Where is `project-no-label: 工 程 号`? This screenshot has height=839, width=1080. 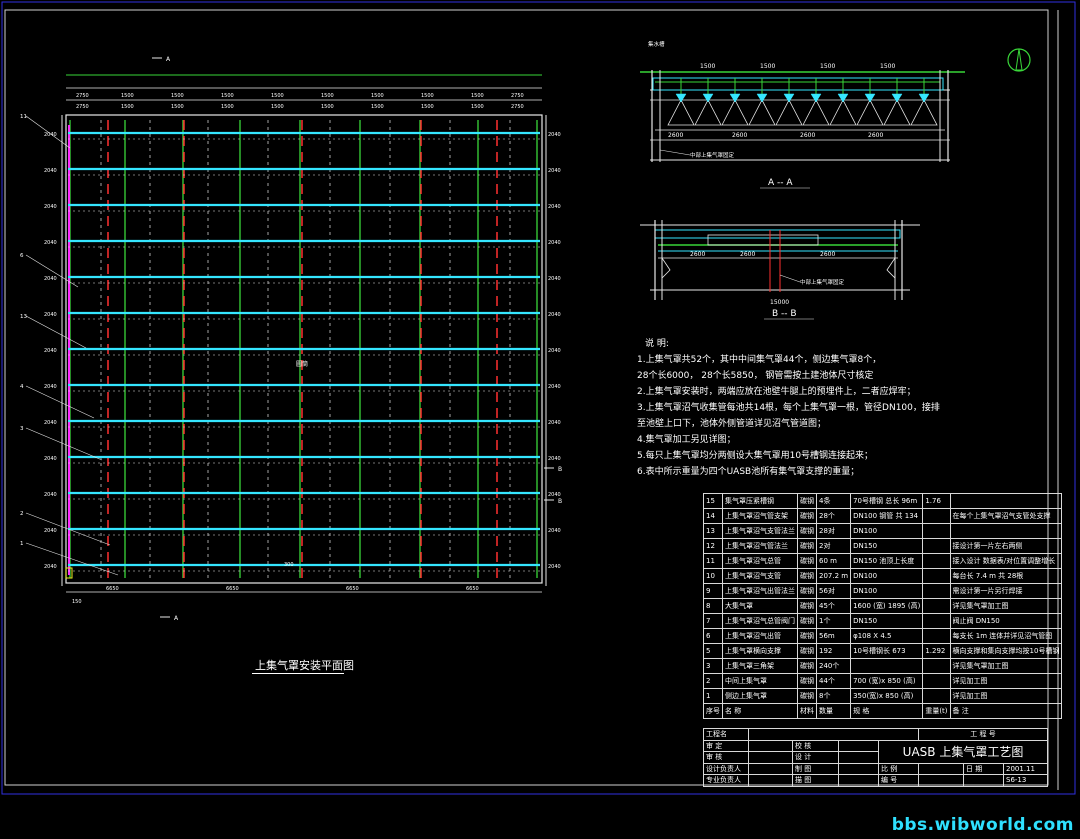 project-no-label: 工 程 号 is located at coordinates (983, 734).